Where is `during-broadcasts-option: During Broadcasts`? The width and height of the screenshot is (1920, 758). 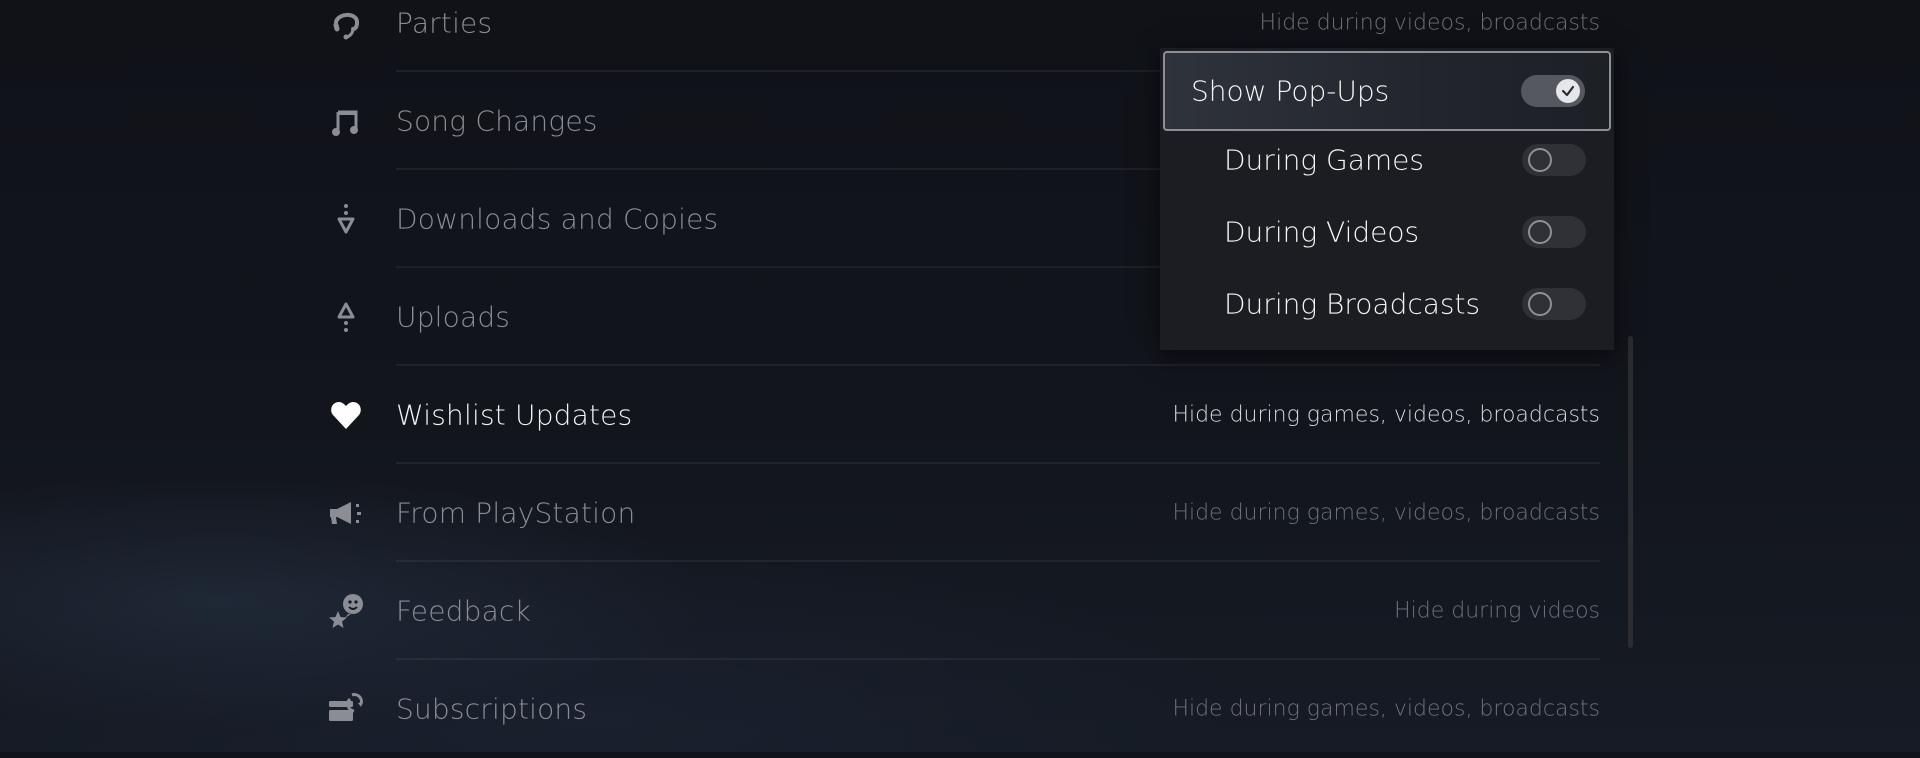 during-broadcasts-option: During Broadcasts is located at coordinates (1387, 304).